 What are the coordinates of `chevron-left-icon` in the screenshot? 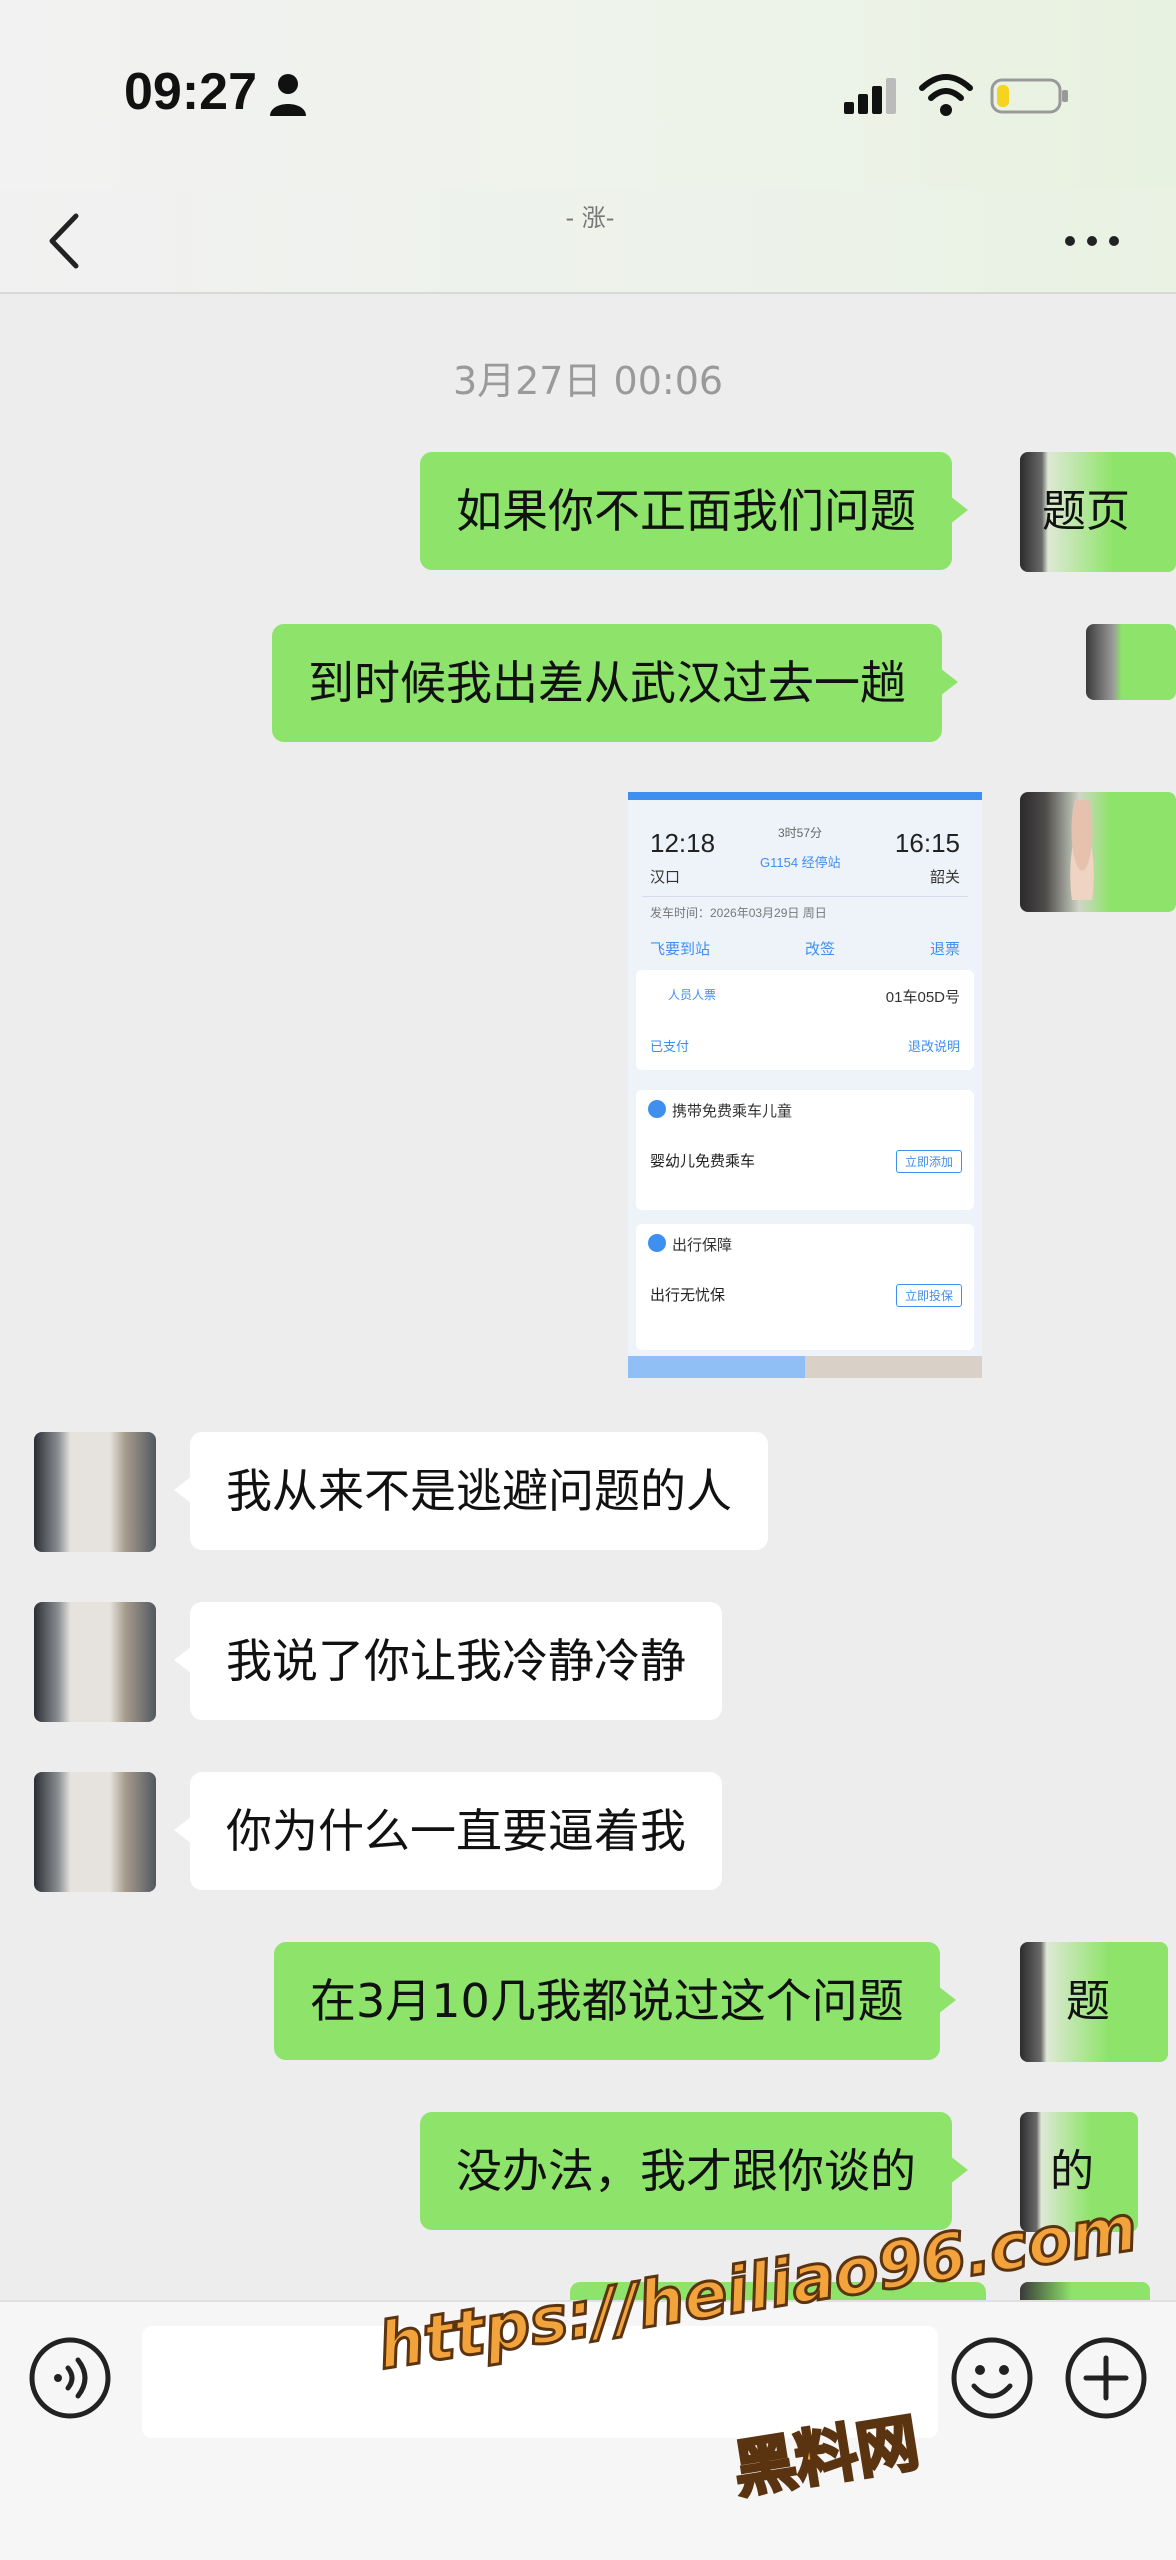 It's located at (64, 241).